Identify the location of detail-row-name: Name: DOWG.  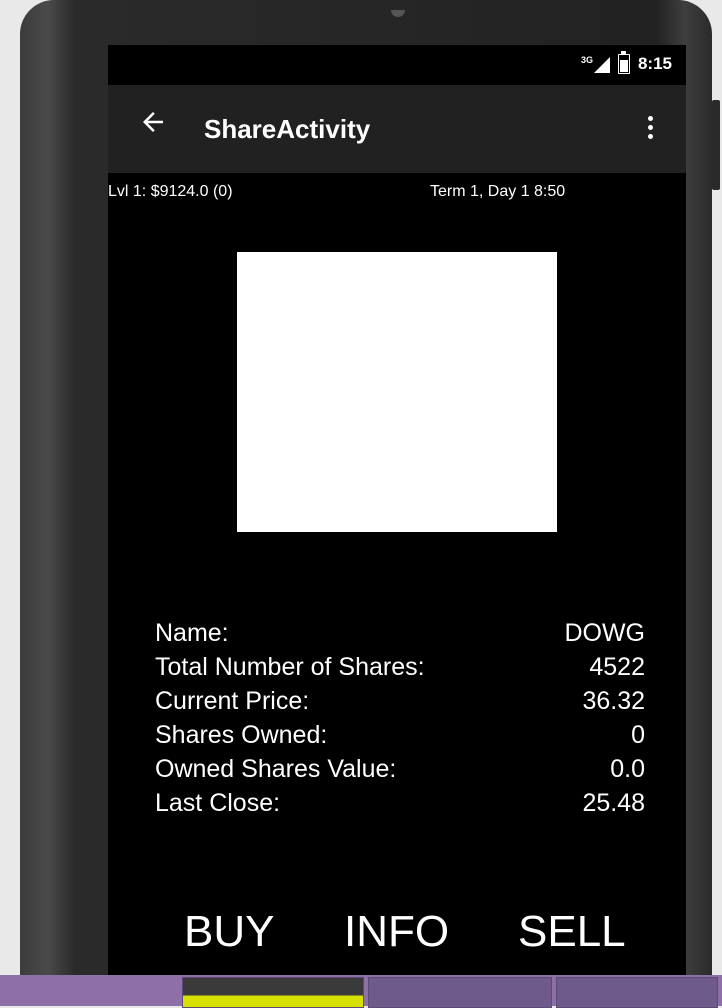
(400, 636).